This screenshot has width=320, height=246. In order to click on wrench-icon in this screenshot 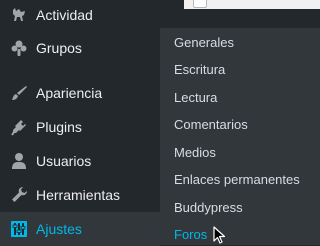, I will do `click(19, 195)`.